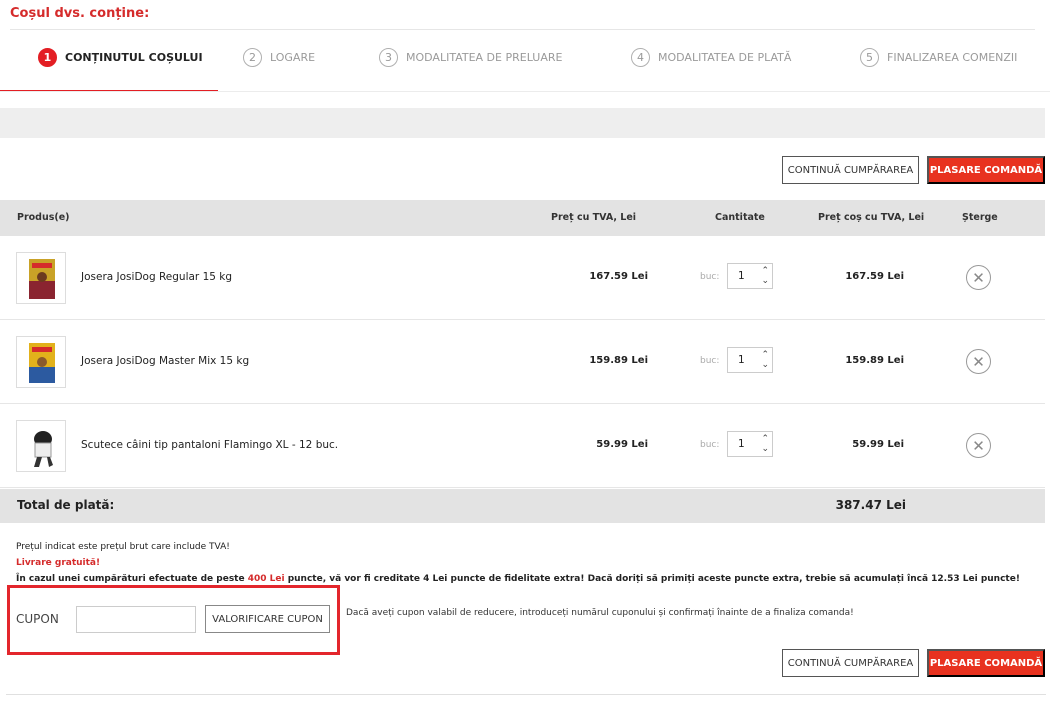 The image size is (1063, 708). I want to click on unit-price: 159.89 Lei, so click(618, 360).